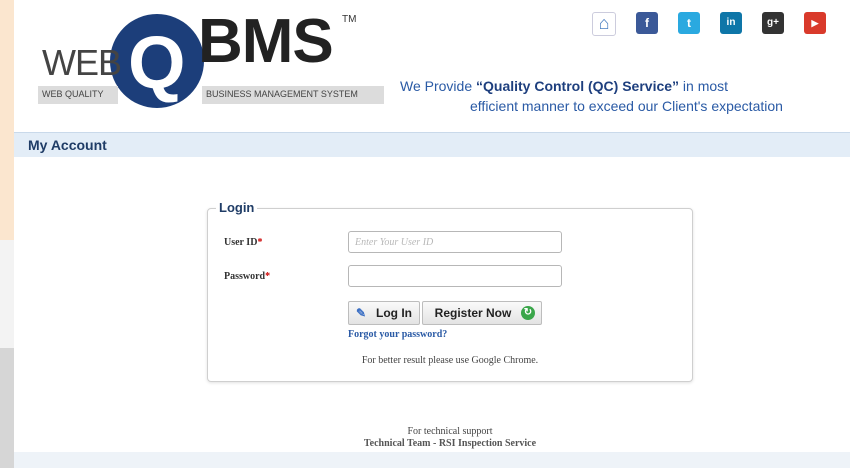 This screenshot has width=850, height=468. What do you see at coordinates (455, 276) in the screenshot?
I see `password-input` at bounding box center [455, 276].